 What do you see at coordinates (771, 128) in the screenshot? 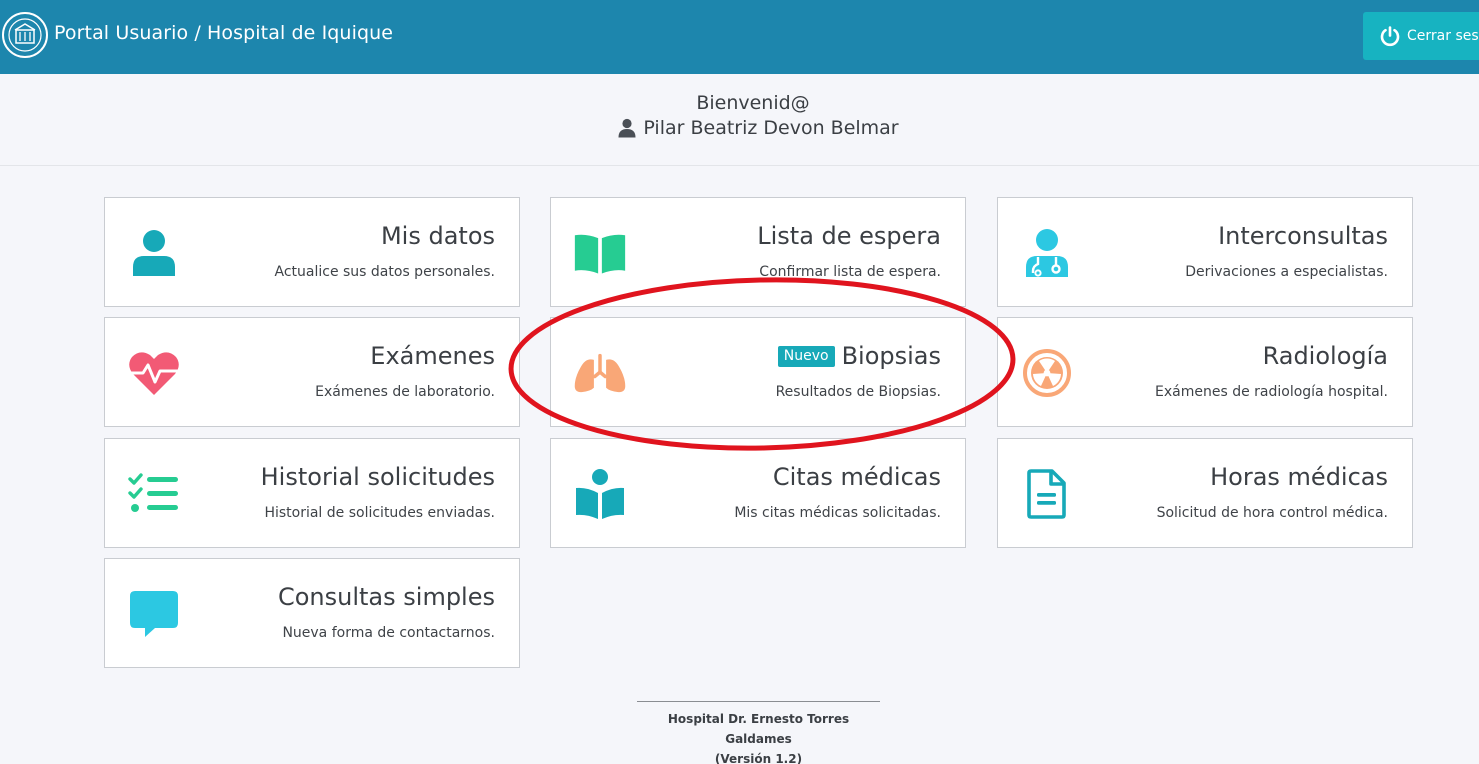
I see `user-name: Pilar Beatriz Devon Belmar` at bounding box center [771, 128].